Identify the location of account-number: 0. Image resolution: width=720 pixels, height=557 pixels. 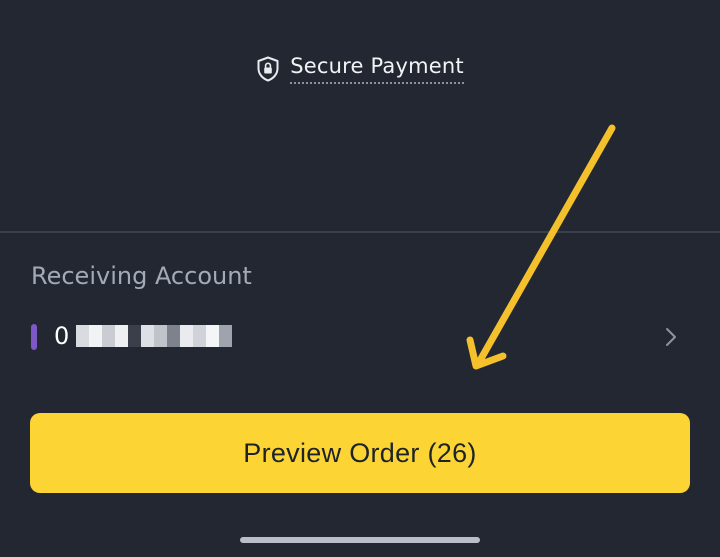
(62, 336).